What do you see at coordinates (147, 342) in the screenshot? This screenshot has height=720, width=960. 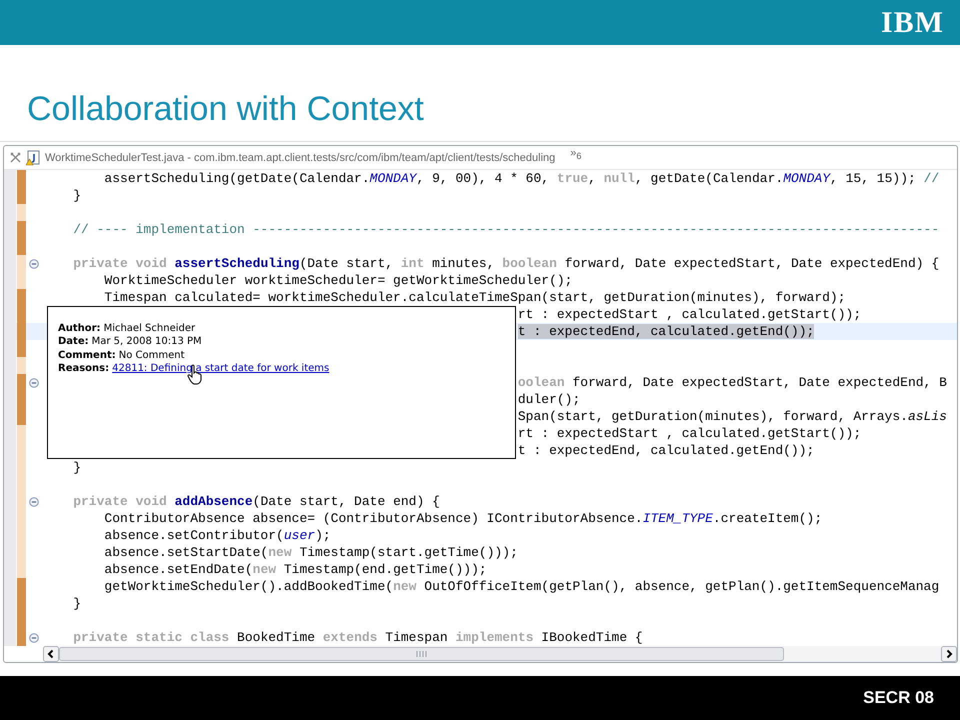 I see `field-value: Mar 5, 2008 10:13 PM` at bounding box center [147, 342].